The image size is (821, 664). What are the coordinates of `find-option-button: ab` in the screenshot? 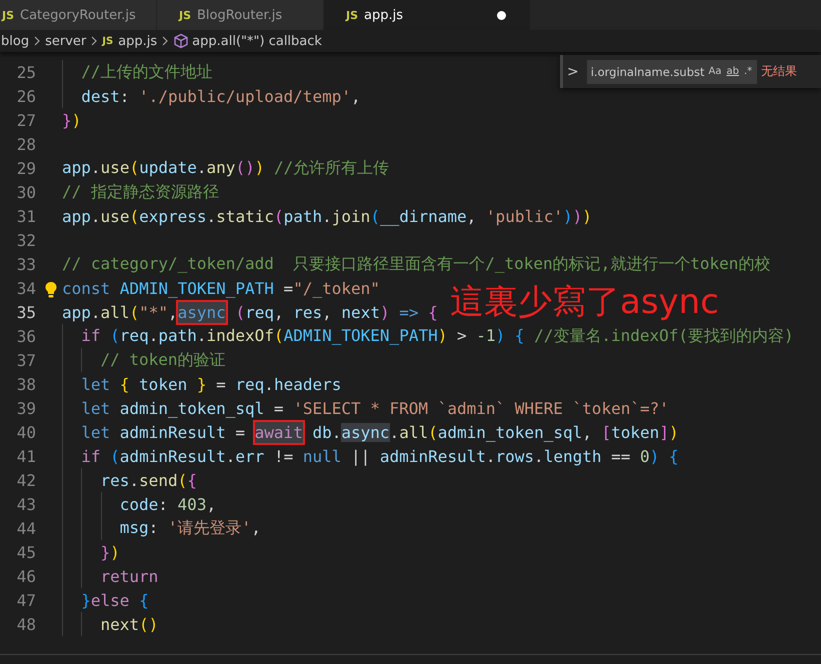 It's located at (733, 71).